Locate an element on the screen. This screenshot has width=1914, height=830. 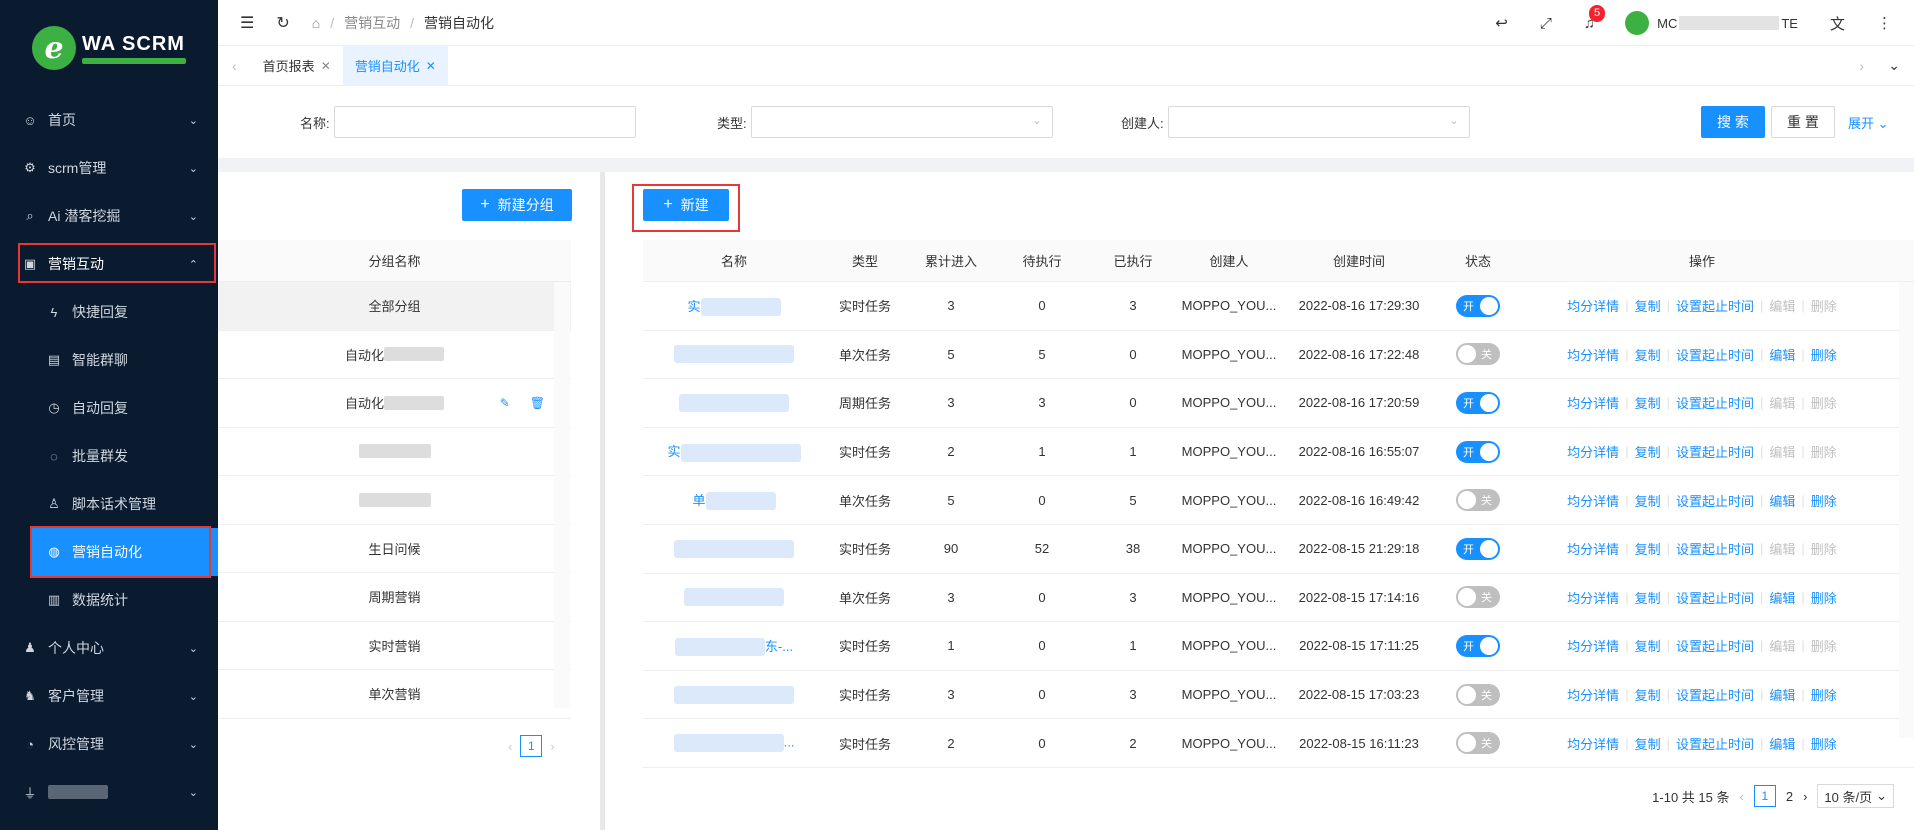
sidebar-item: ◔ 风控管理 ⌄ is located at coordinates (109, 744).